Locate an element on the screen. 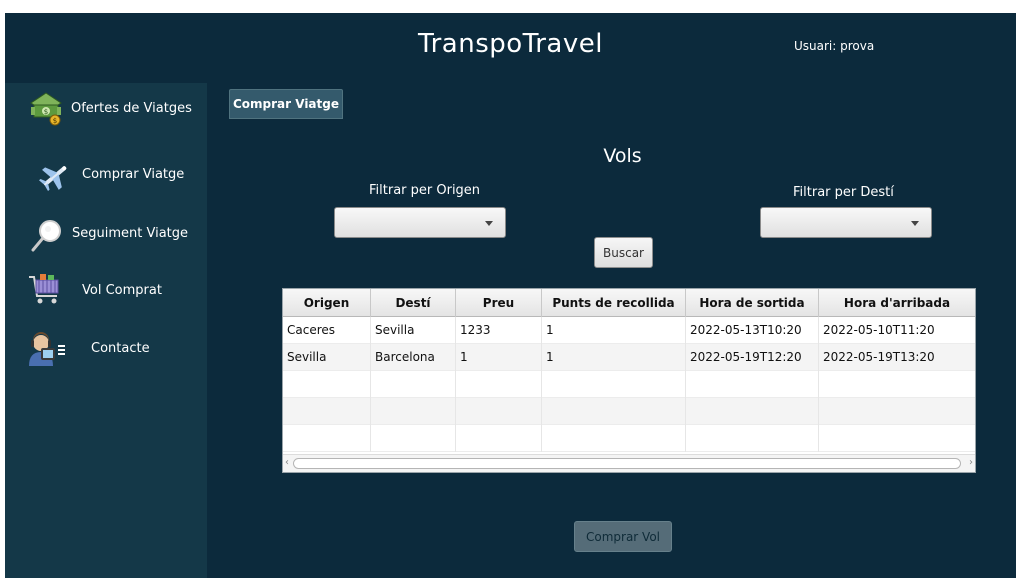 This screenshot has width=1021, height=578. sidebar-item-vol-comprat: Vol Comprat is located at coordinates (106, 291).